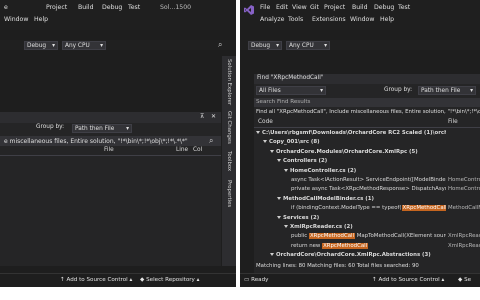 The image size is (480, 300). Describe the element at coordinates (197, 150) in the screenshot. I see `col-col-header: Col` at that location.